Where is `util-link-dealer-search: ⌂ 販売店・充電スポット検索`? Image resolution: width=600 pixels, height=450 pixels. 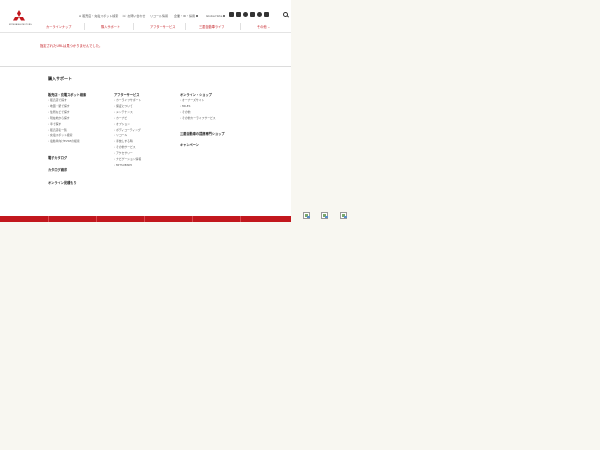
util-link-dealer-search: ⌂ 販売店・充電スポット検索 is located at coordinates (98, 16).